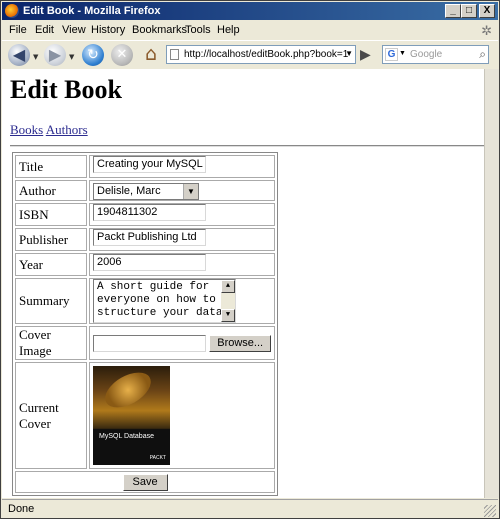 The width and height of the screenshot is (500, 519). What do you see at coordinates (71, 57) in the screenshot?
I see `forward-history-dropdown: ▼` at bounding box center [71, 57].